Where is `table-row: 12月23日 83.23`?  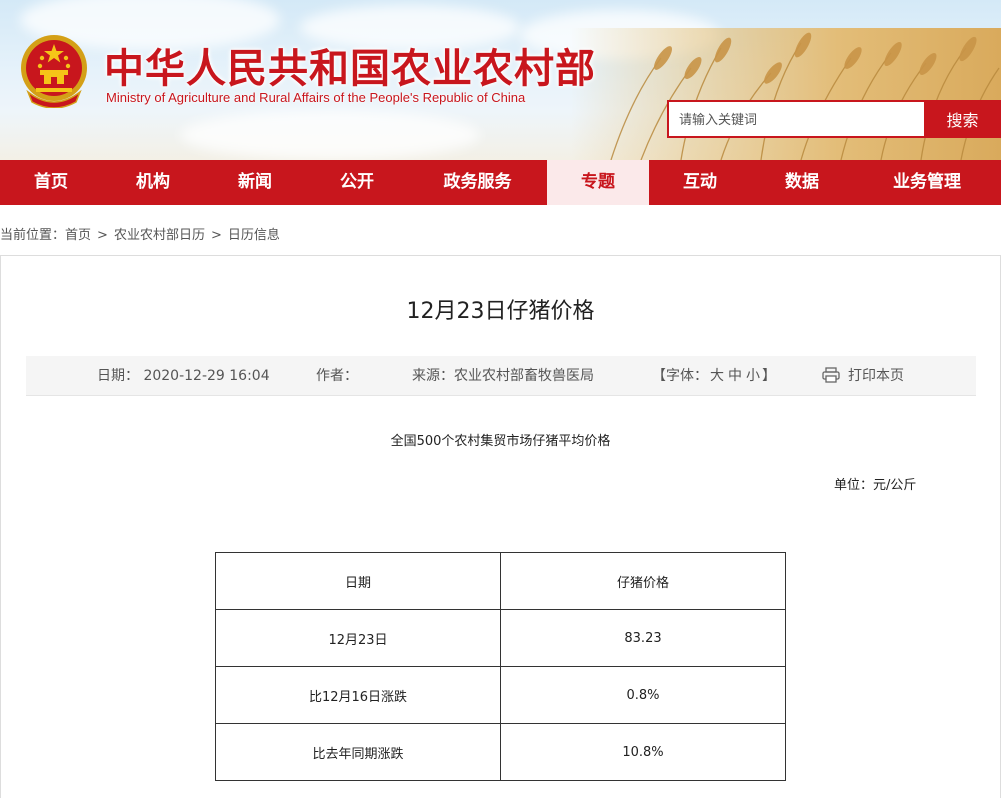
table-row: 12月23日 83.23 is located at coordinates (500, 638).